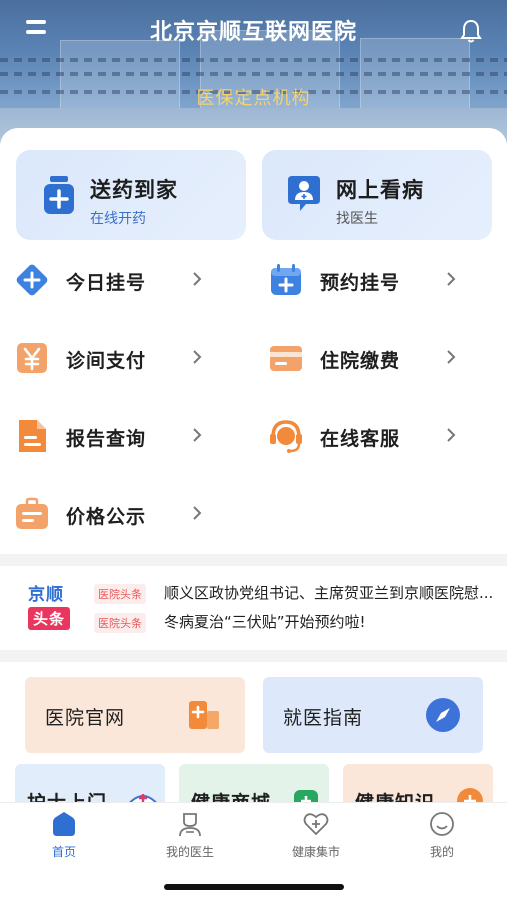 The image size is (507, 900). I want to click on tab-label: 首页, so click(63, 852).